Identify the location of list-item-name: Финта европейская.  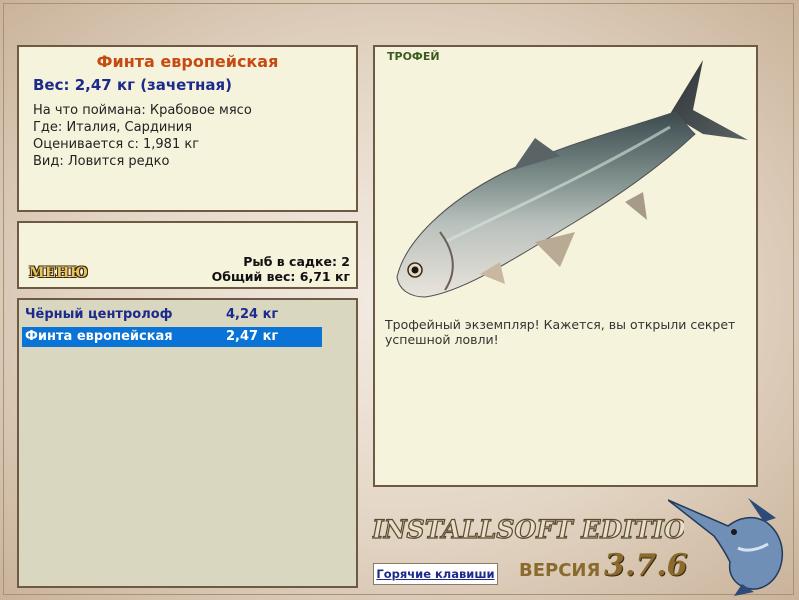
(99, 336).